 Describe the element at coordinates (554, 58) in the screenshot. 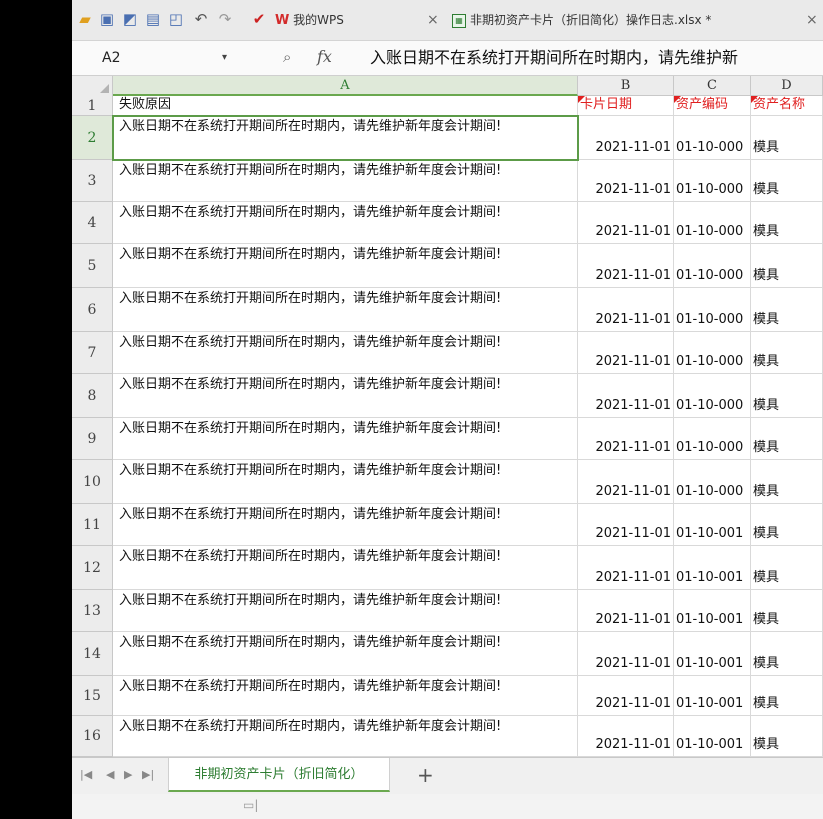

I see `formula-input: 入账日期不在系统打开期间所在时期内，请先维护新` at that location.